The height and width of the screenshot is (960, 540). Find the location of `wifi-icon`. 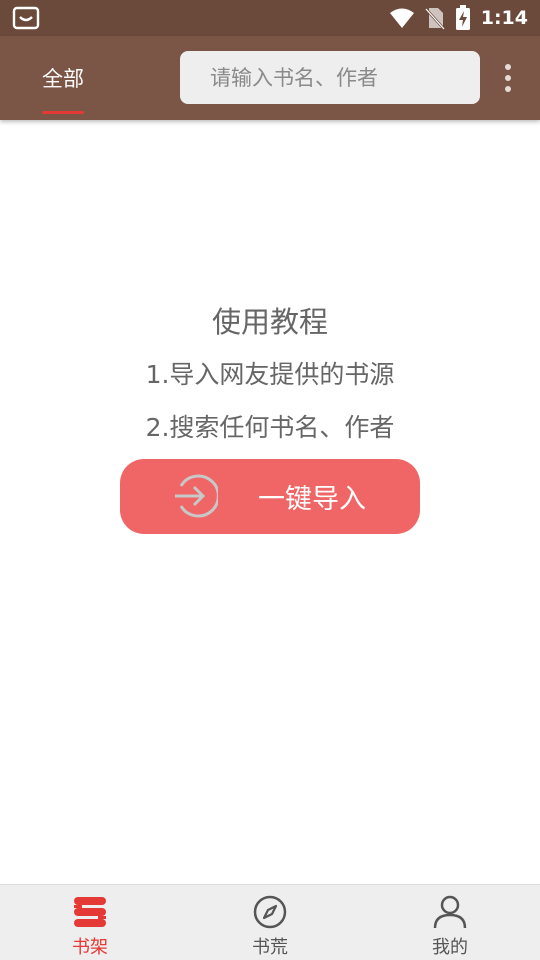

wifi-icon is located at coordinates (401, 18).